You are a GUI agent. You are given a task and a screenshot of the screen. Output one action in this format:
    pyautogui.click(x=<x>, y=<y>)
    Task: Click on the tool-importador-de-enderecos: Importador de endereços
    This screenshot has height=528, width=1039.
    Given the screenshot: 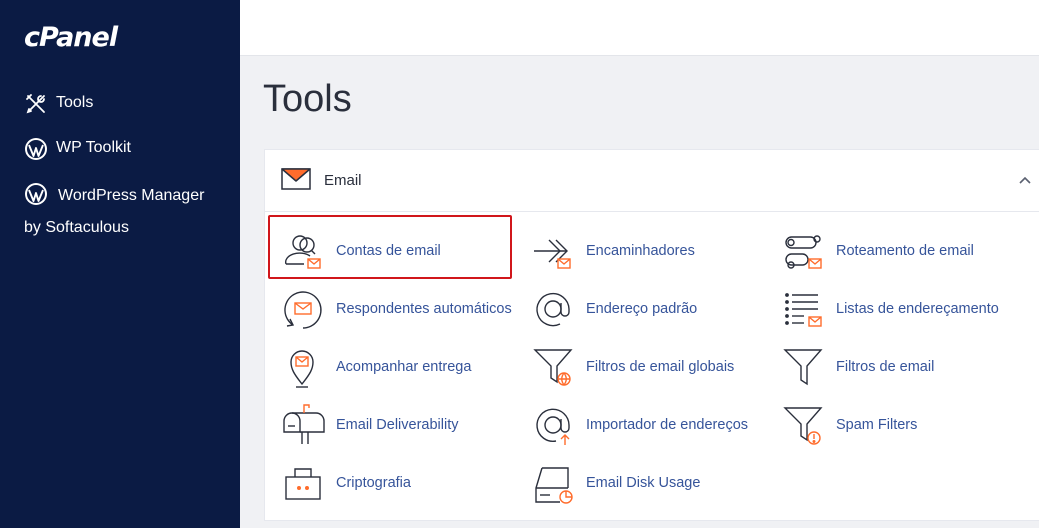 What is the action you would take?
    pyautogui.click(x=639, y=425)
    